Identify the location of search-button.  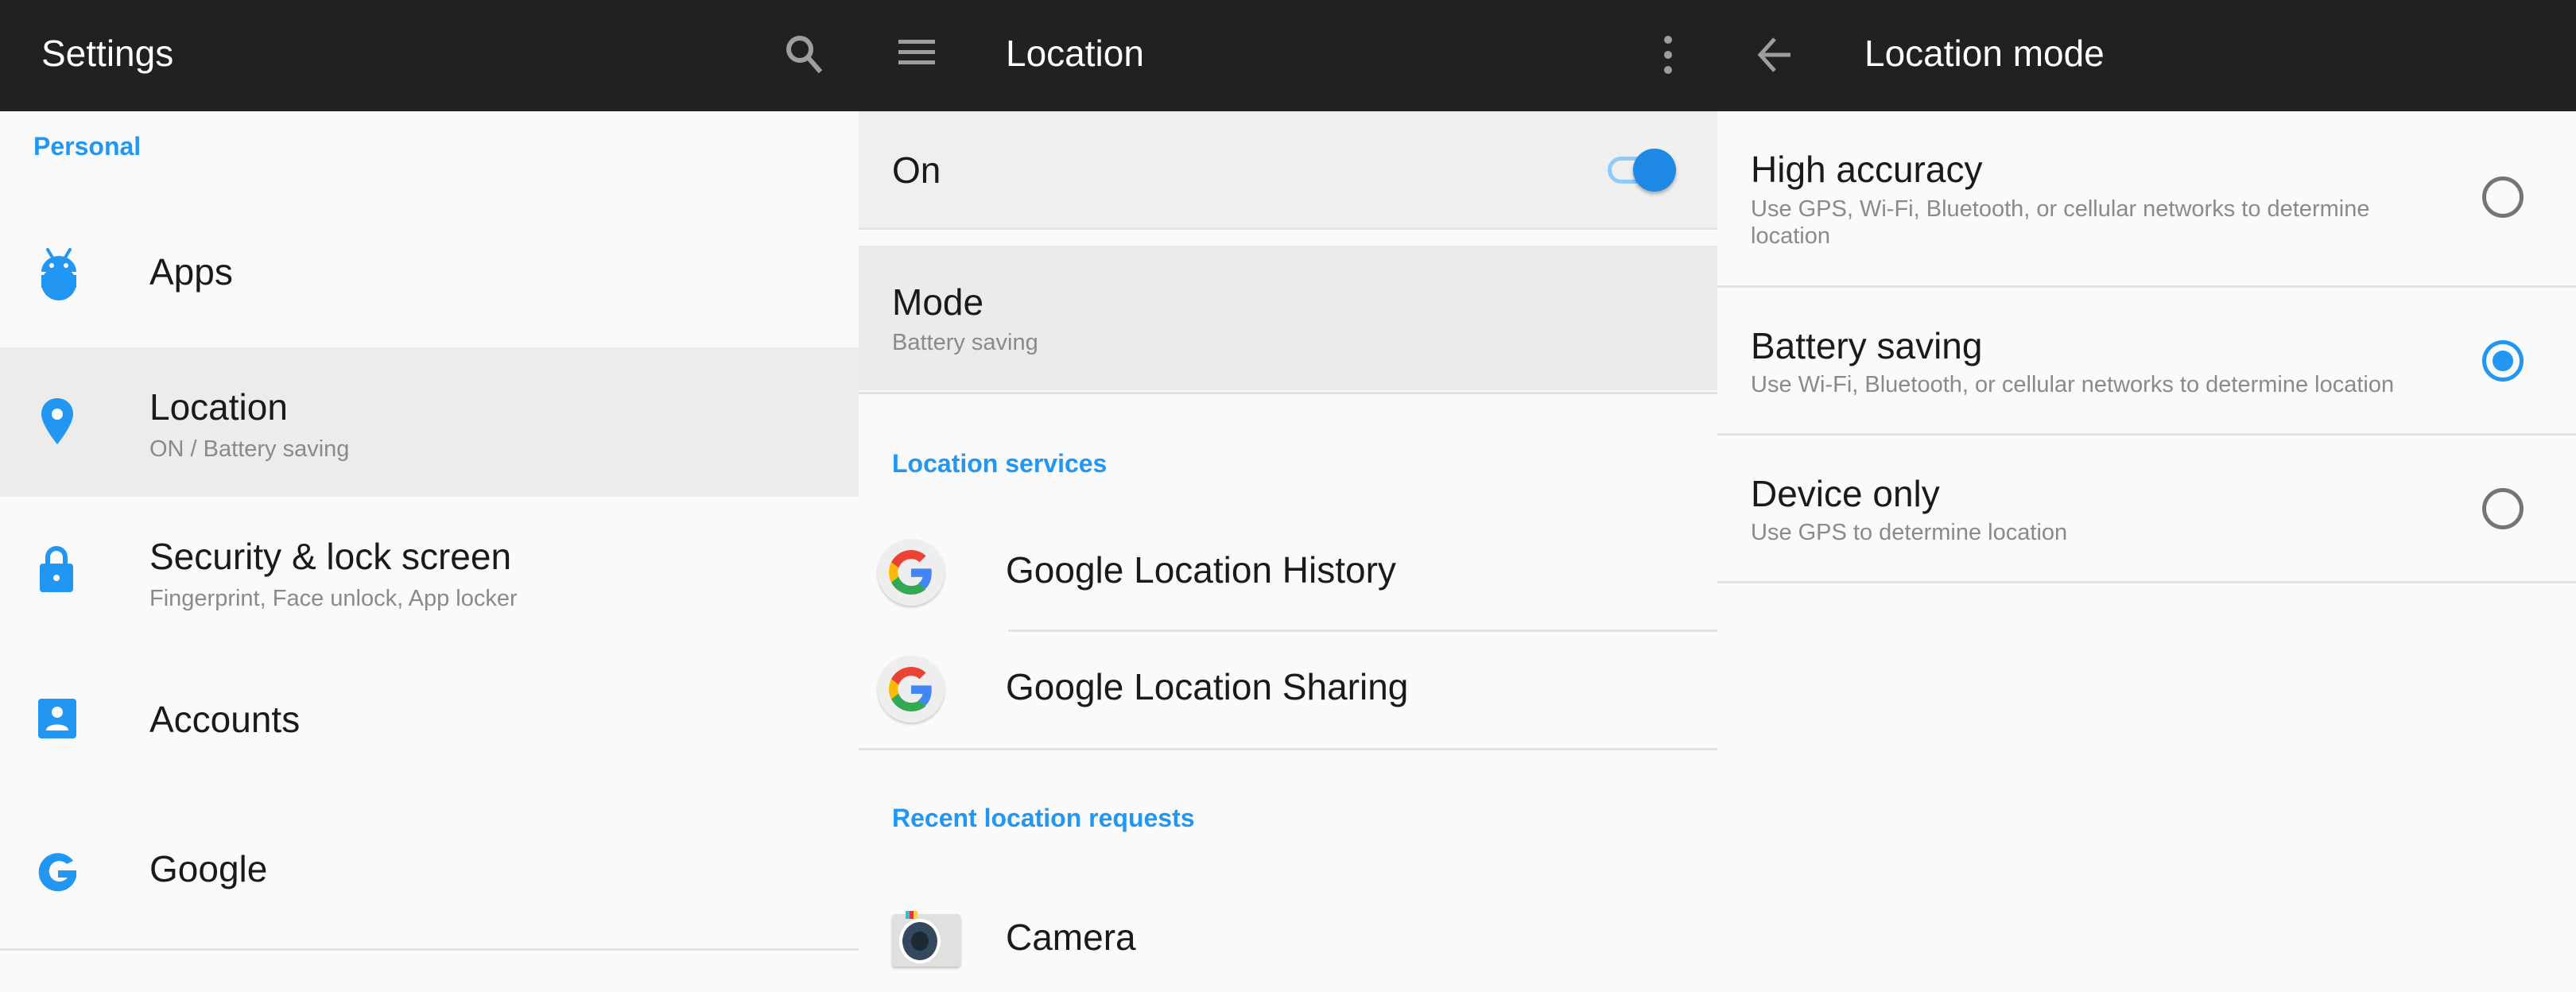
(805, 54).